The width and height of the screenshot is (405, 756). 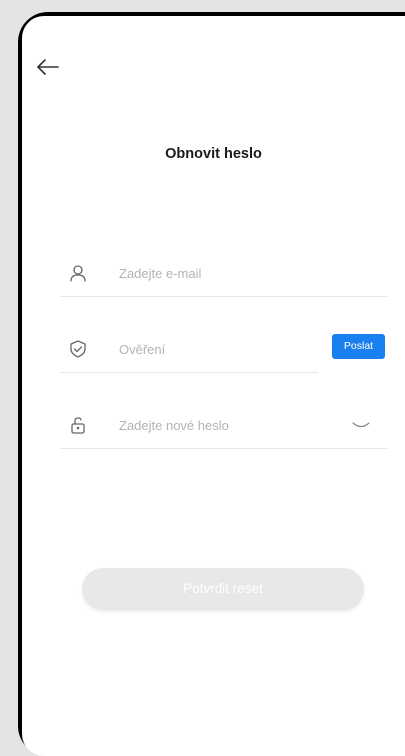 What do you see at coordinates (213, 154) in the screenshot?
I see `page-title: Obnovit heslo` at bounding box center [213, 154].